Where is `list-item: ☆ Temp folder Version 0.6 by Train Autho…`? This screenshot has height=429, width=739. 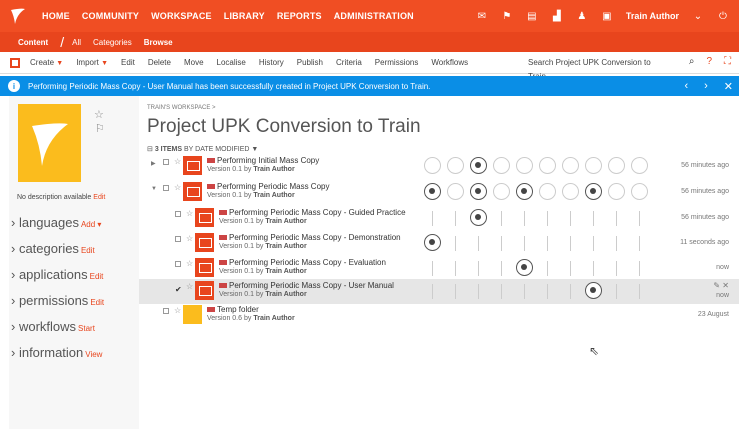
list-item: ☆ Temp folder Version 0.6 by Train Autho… is located at coordinates (439, 315).